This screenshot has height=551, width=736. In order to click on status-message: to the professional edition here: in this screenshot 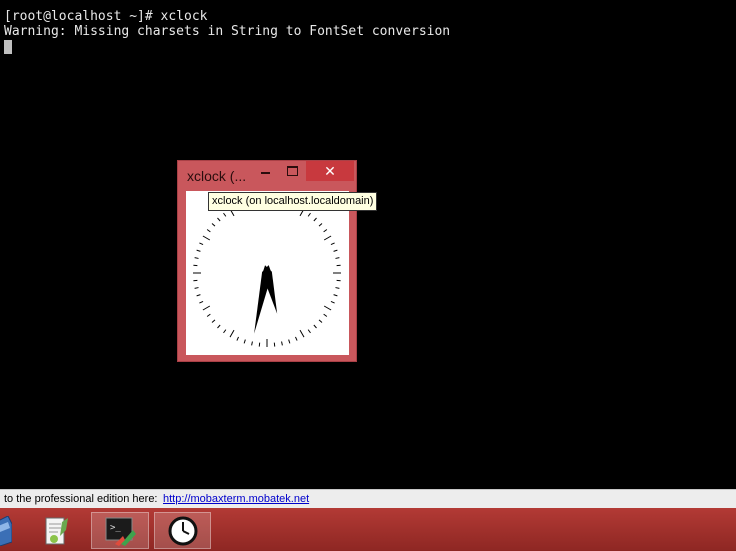, I will do `click(81, 499)`.